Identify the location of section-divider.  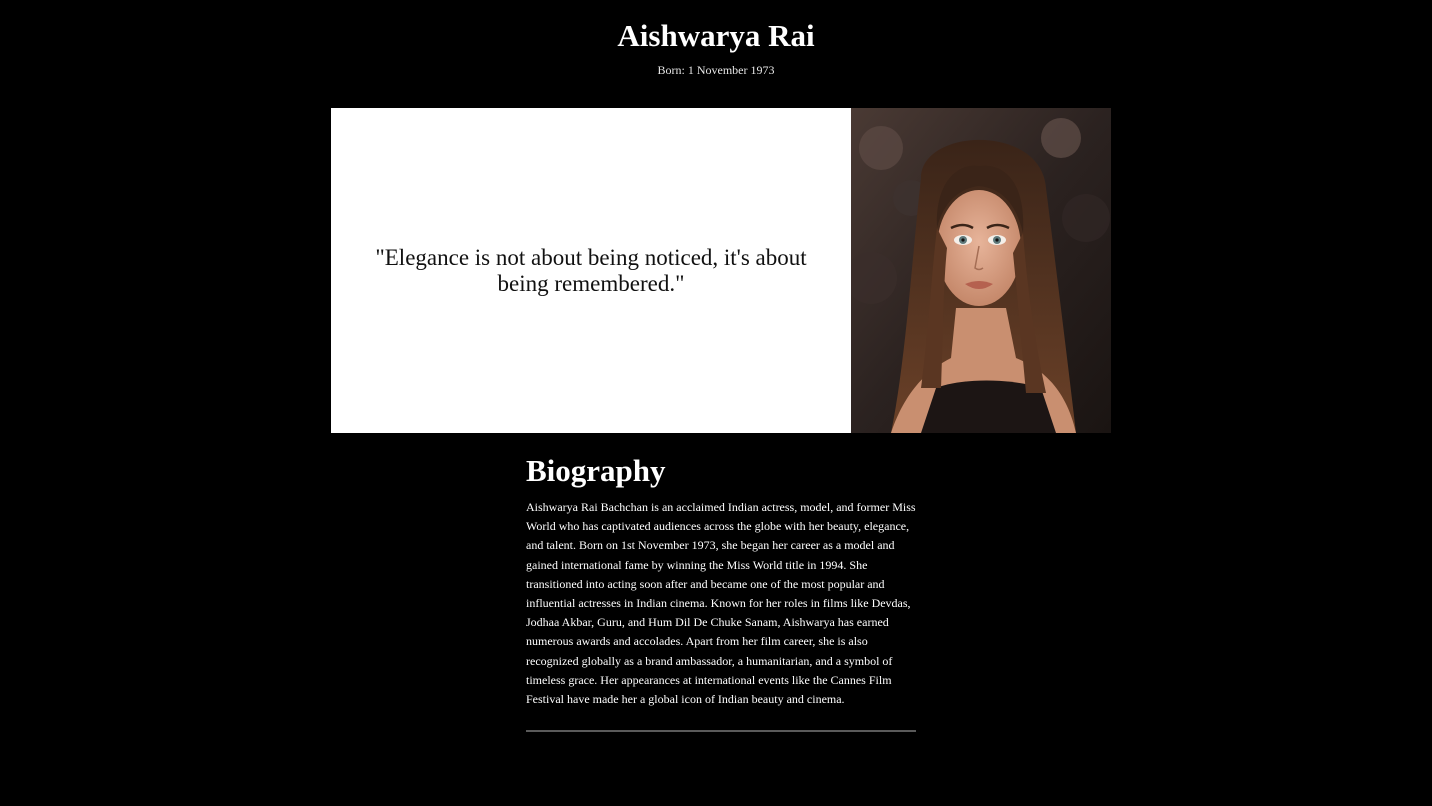
(721, 731).